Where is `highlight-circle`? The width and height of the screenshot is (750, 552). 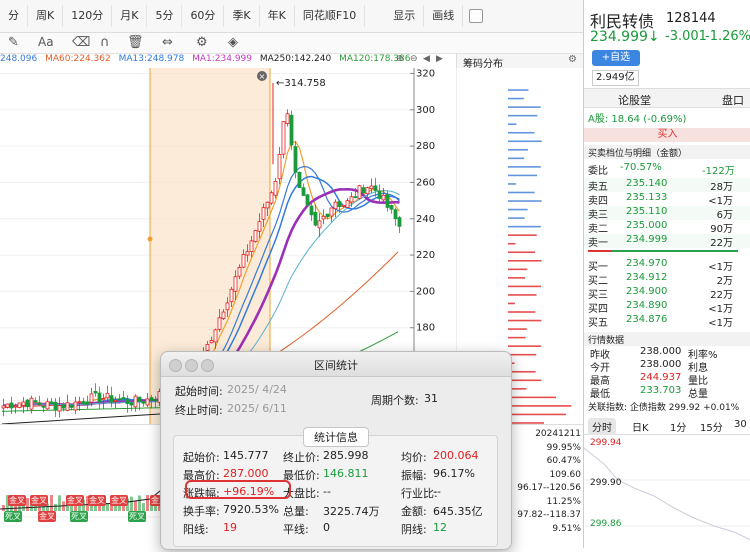
highlight-circle is located at coordinates (238, 489).